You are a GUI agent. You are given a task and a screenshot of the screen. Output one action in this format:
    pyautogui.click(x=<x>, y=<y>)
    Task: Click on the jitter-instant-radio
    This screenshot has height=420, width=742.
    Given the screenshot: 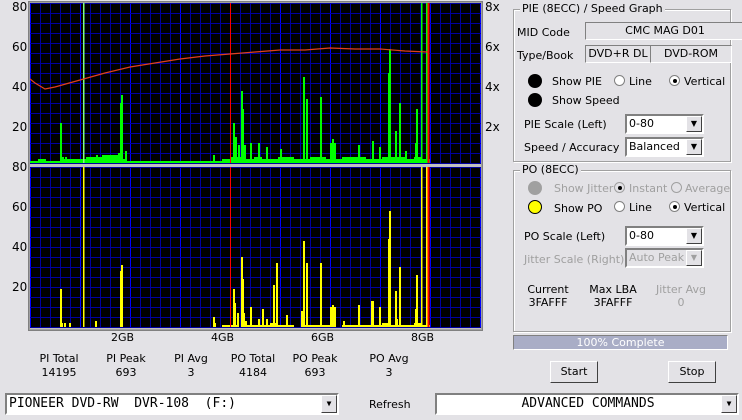 What is the action you would take?
    pyautogui.click(x=619, y=187)
    